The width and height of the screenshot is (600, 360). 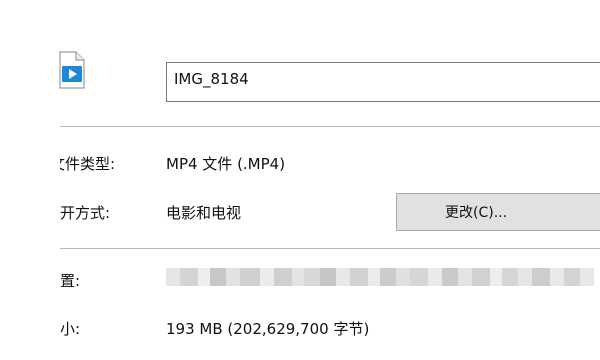 What do you see at coordinates (383, 277) in the screenshot?
I see `location-value-redacted` at bounding box center [383, 277].